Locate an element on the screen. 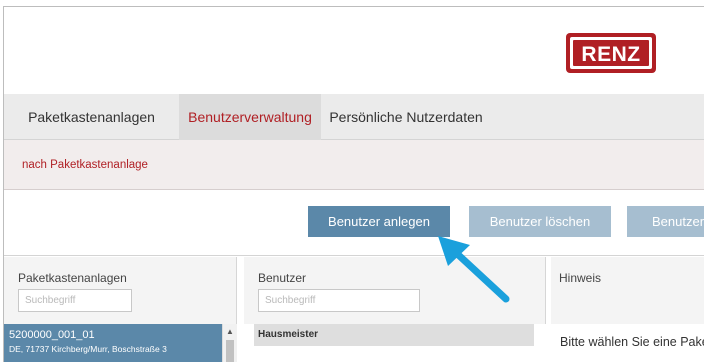  plant-list-scrollbar: ▲ is located at coordinates (229, 343).